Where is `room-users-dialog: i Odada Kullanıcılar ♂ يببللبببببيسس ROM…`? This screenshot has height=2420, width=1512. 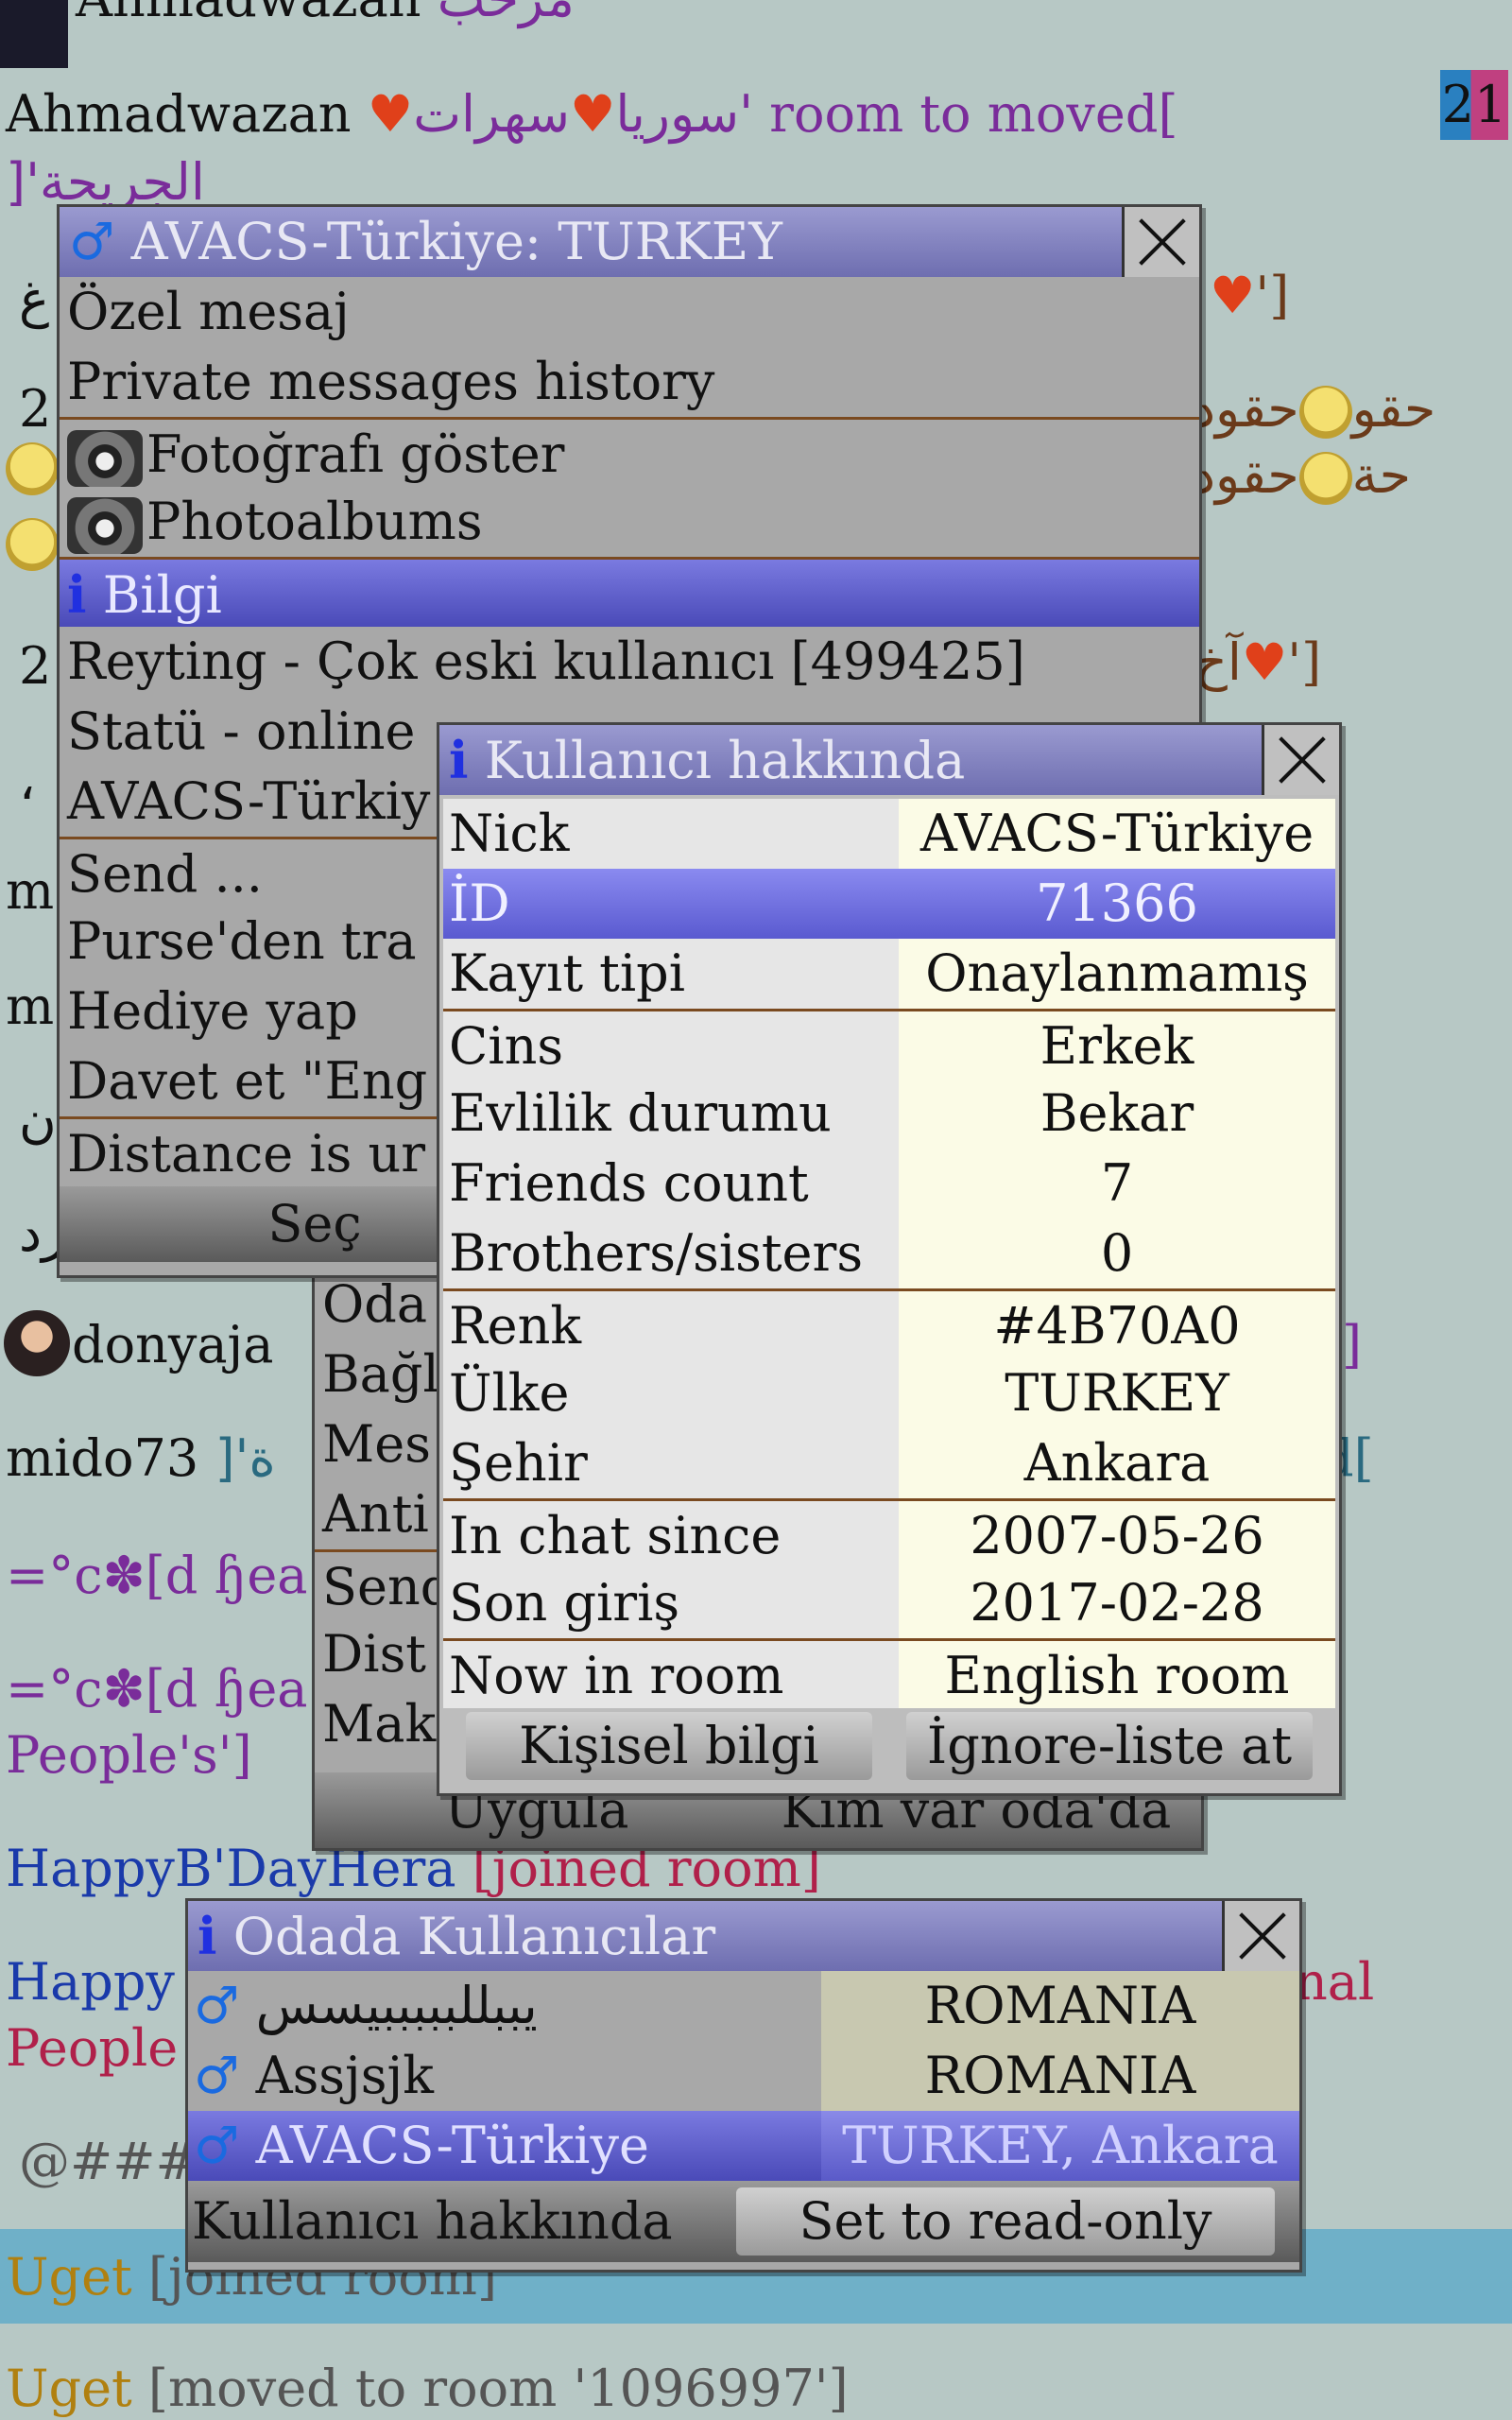 room-users-dialog: i Odada Kullanıcılar ♂ يببللبببببيسس ROM… is located at coordinates (743, 2085).